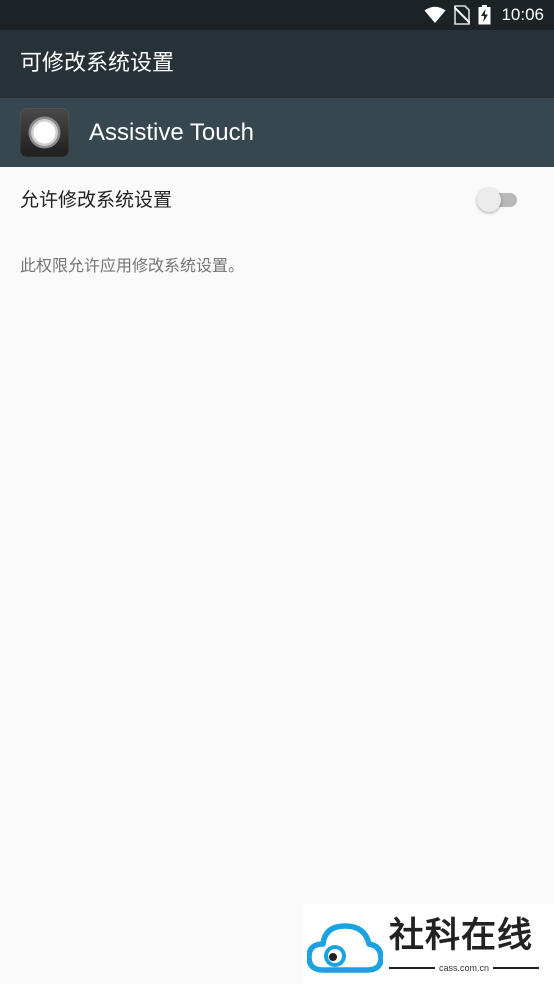 This screenshot has width=554, height=984. What do you see at coordinates (461, 935) in the screenshot?
I see `watermark-title: 社科在线` at bounding box center [461, 935].